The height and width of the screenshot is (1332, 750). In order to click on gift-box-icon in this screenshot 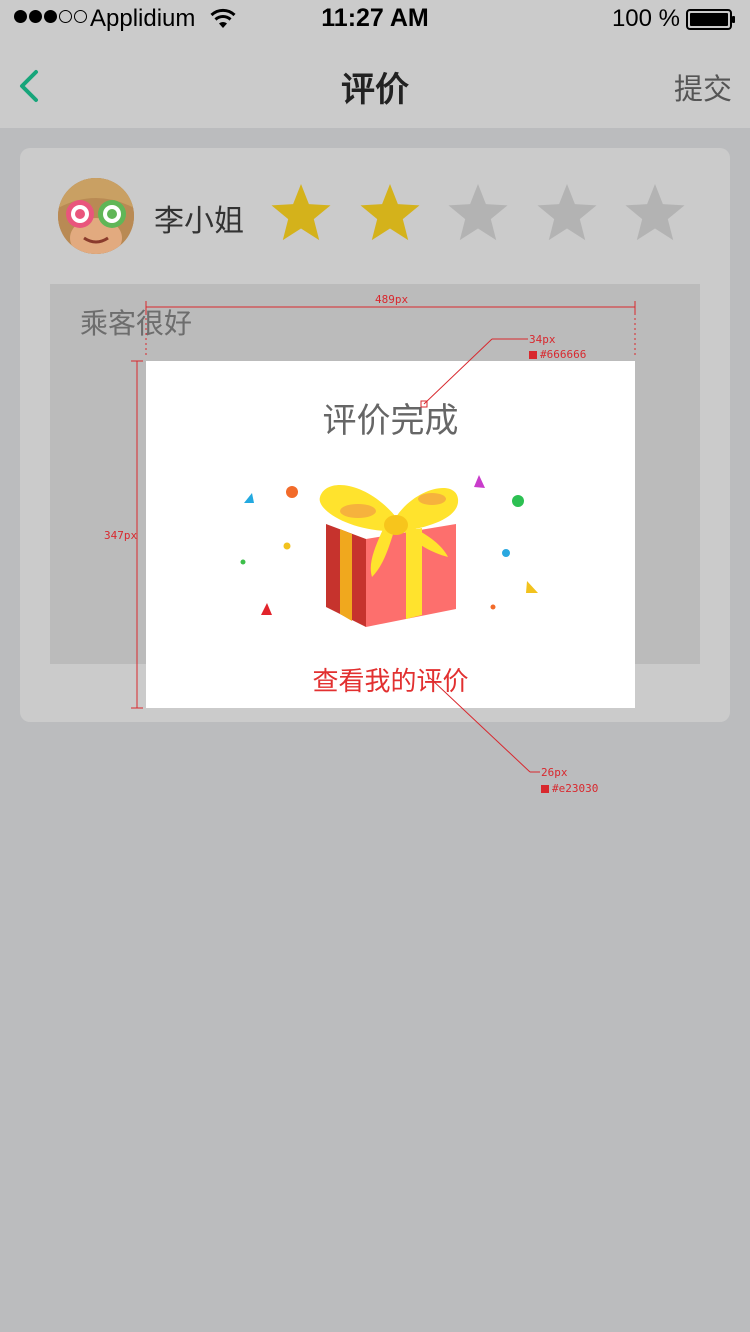, I will do `click(389, 551)`.